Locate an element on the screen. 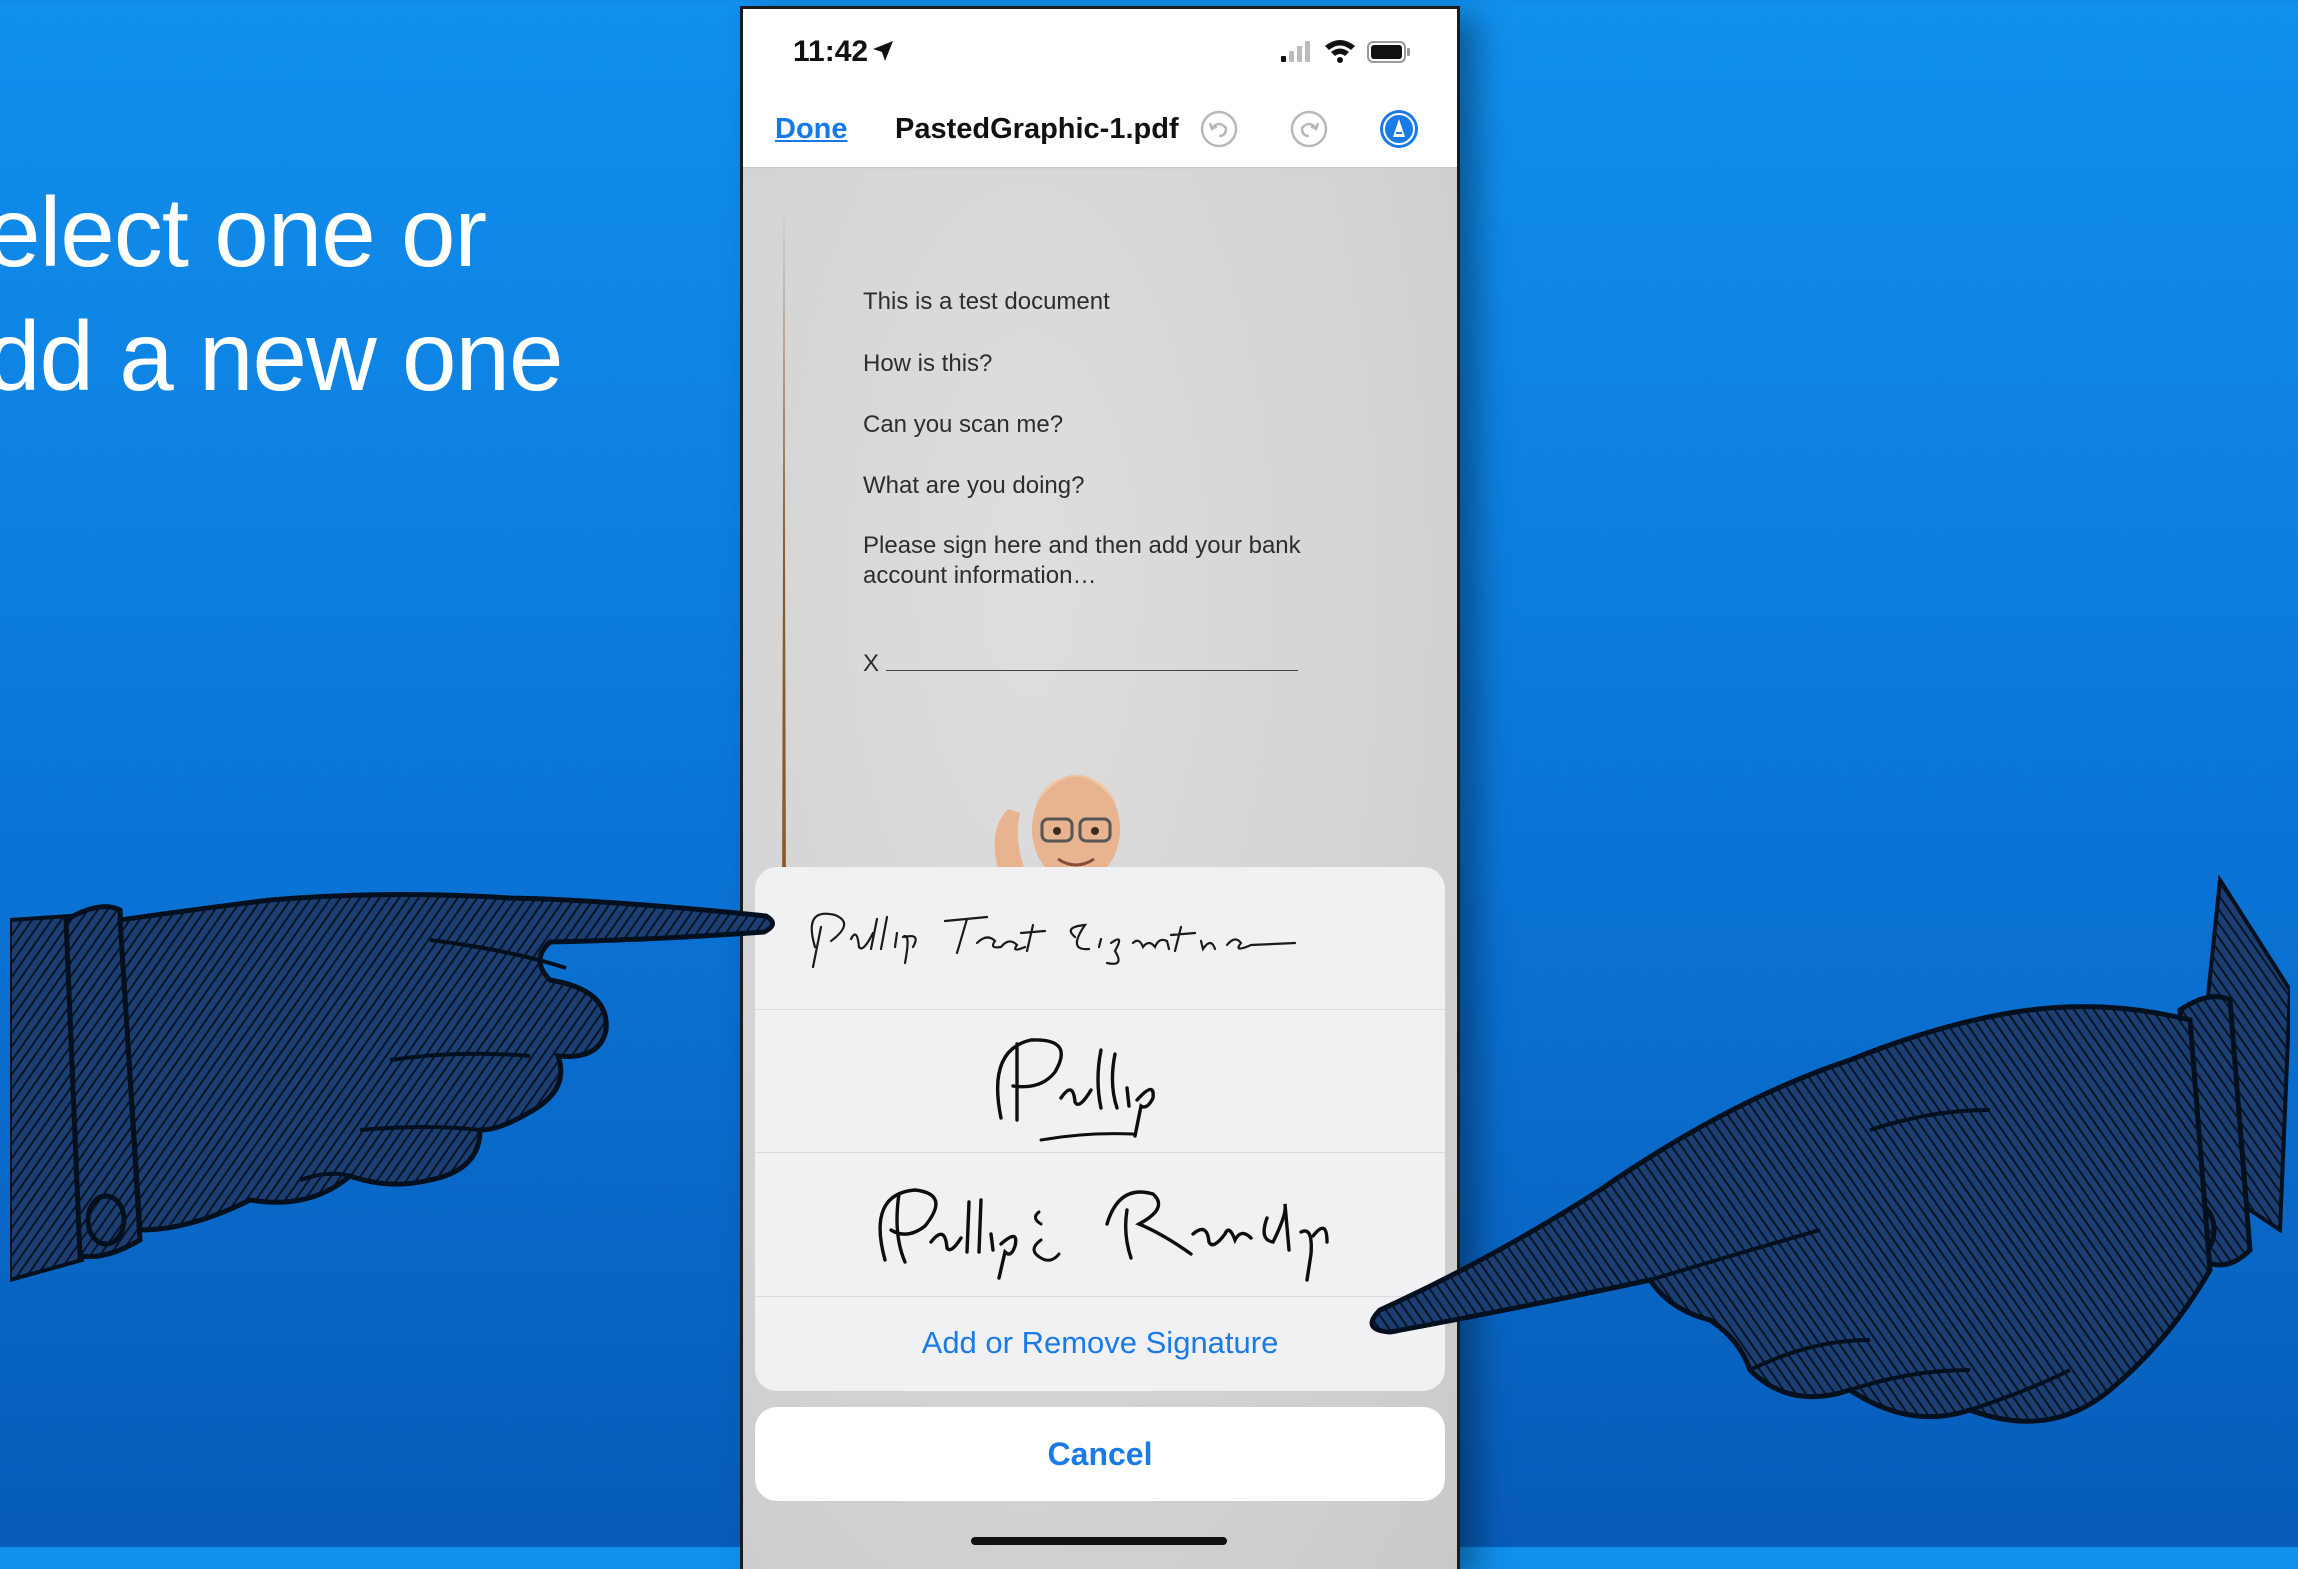  doc-line-4: What are you doing? is located at coordinates (974, 485).